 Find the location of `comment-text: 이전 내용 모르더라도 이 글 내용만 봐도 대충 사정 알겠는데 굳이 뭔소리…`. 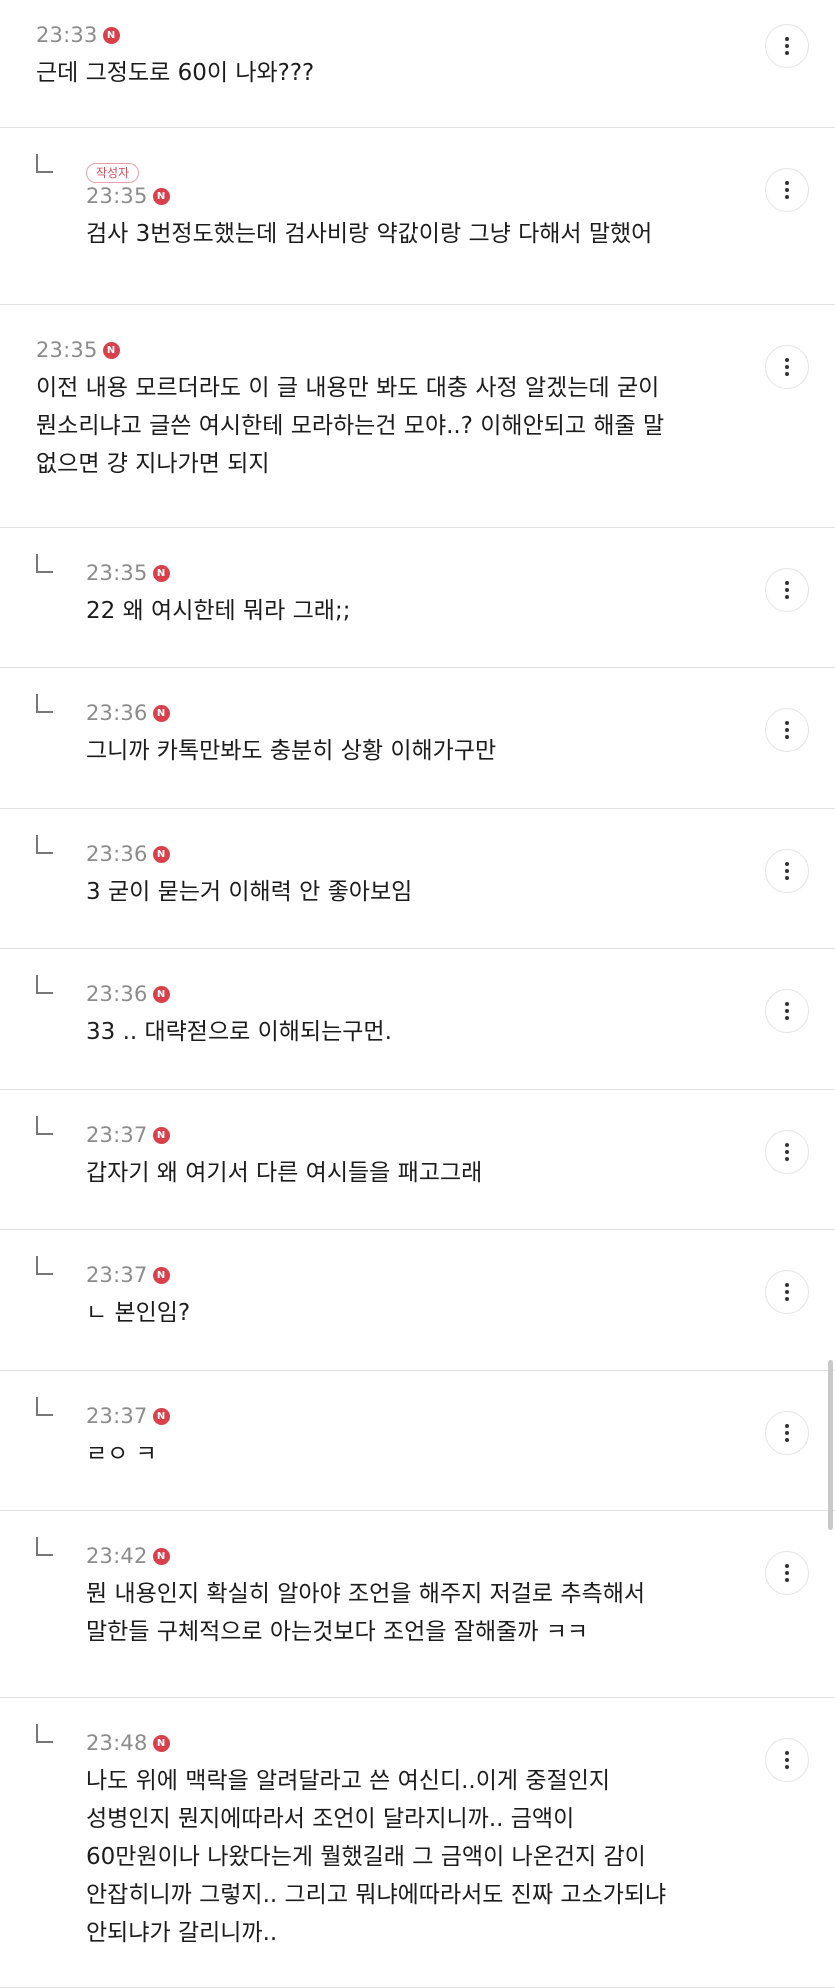

comment-text: 이전 내용 모르더라도 이 글 내용만 봐도 대충 사정 알겠는데 굳이 뭔소리… is located at coordinates (350, 426).